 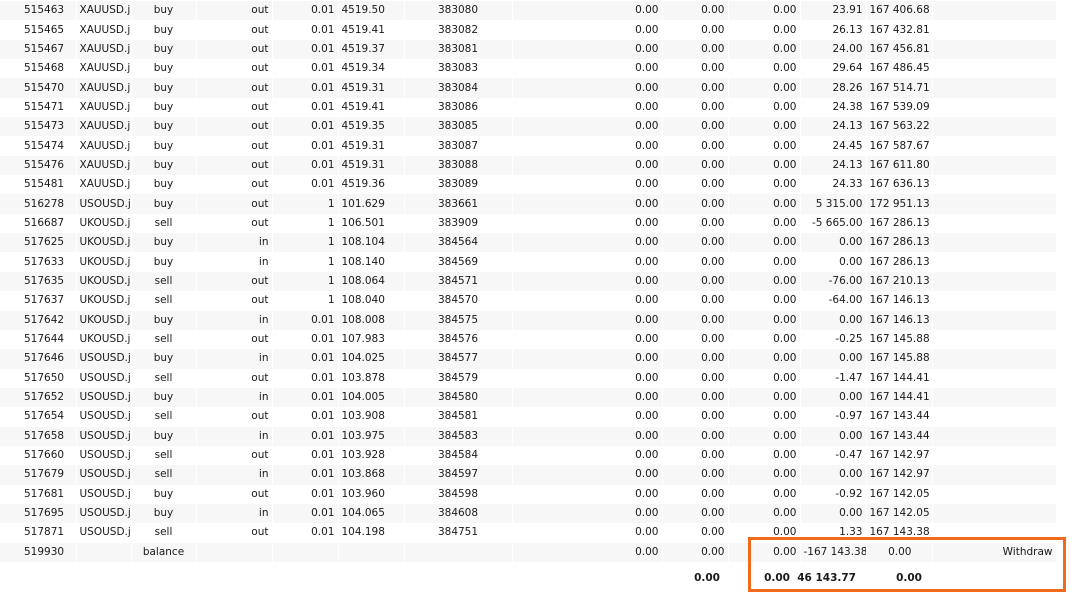 I want to click on price-cell: 108.064, so click(x=371, y=281).